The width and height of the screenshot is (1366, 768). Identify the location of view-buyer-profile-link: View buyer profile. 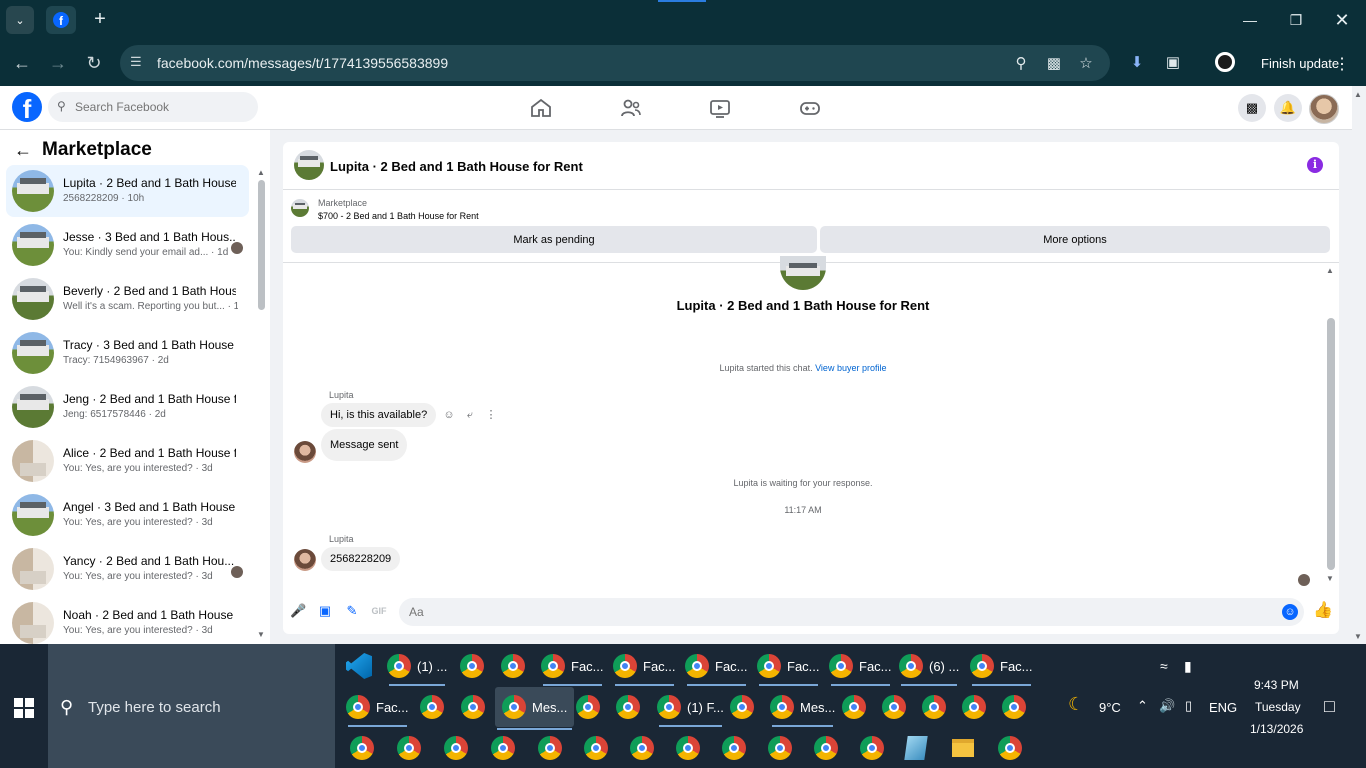
(850, 368).